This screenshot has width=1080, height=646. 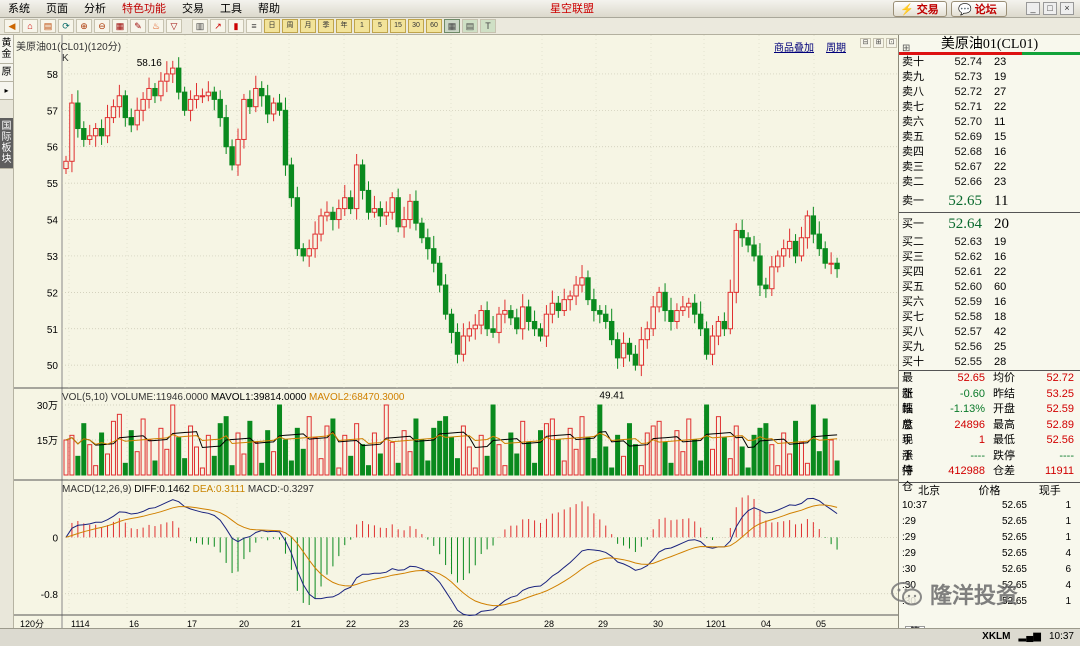 I want to click on zoom-in-icon: ⊕, so click(x=84, y=26).